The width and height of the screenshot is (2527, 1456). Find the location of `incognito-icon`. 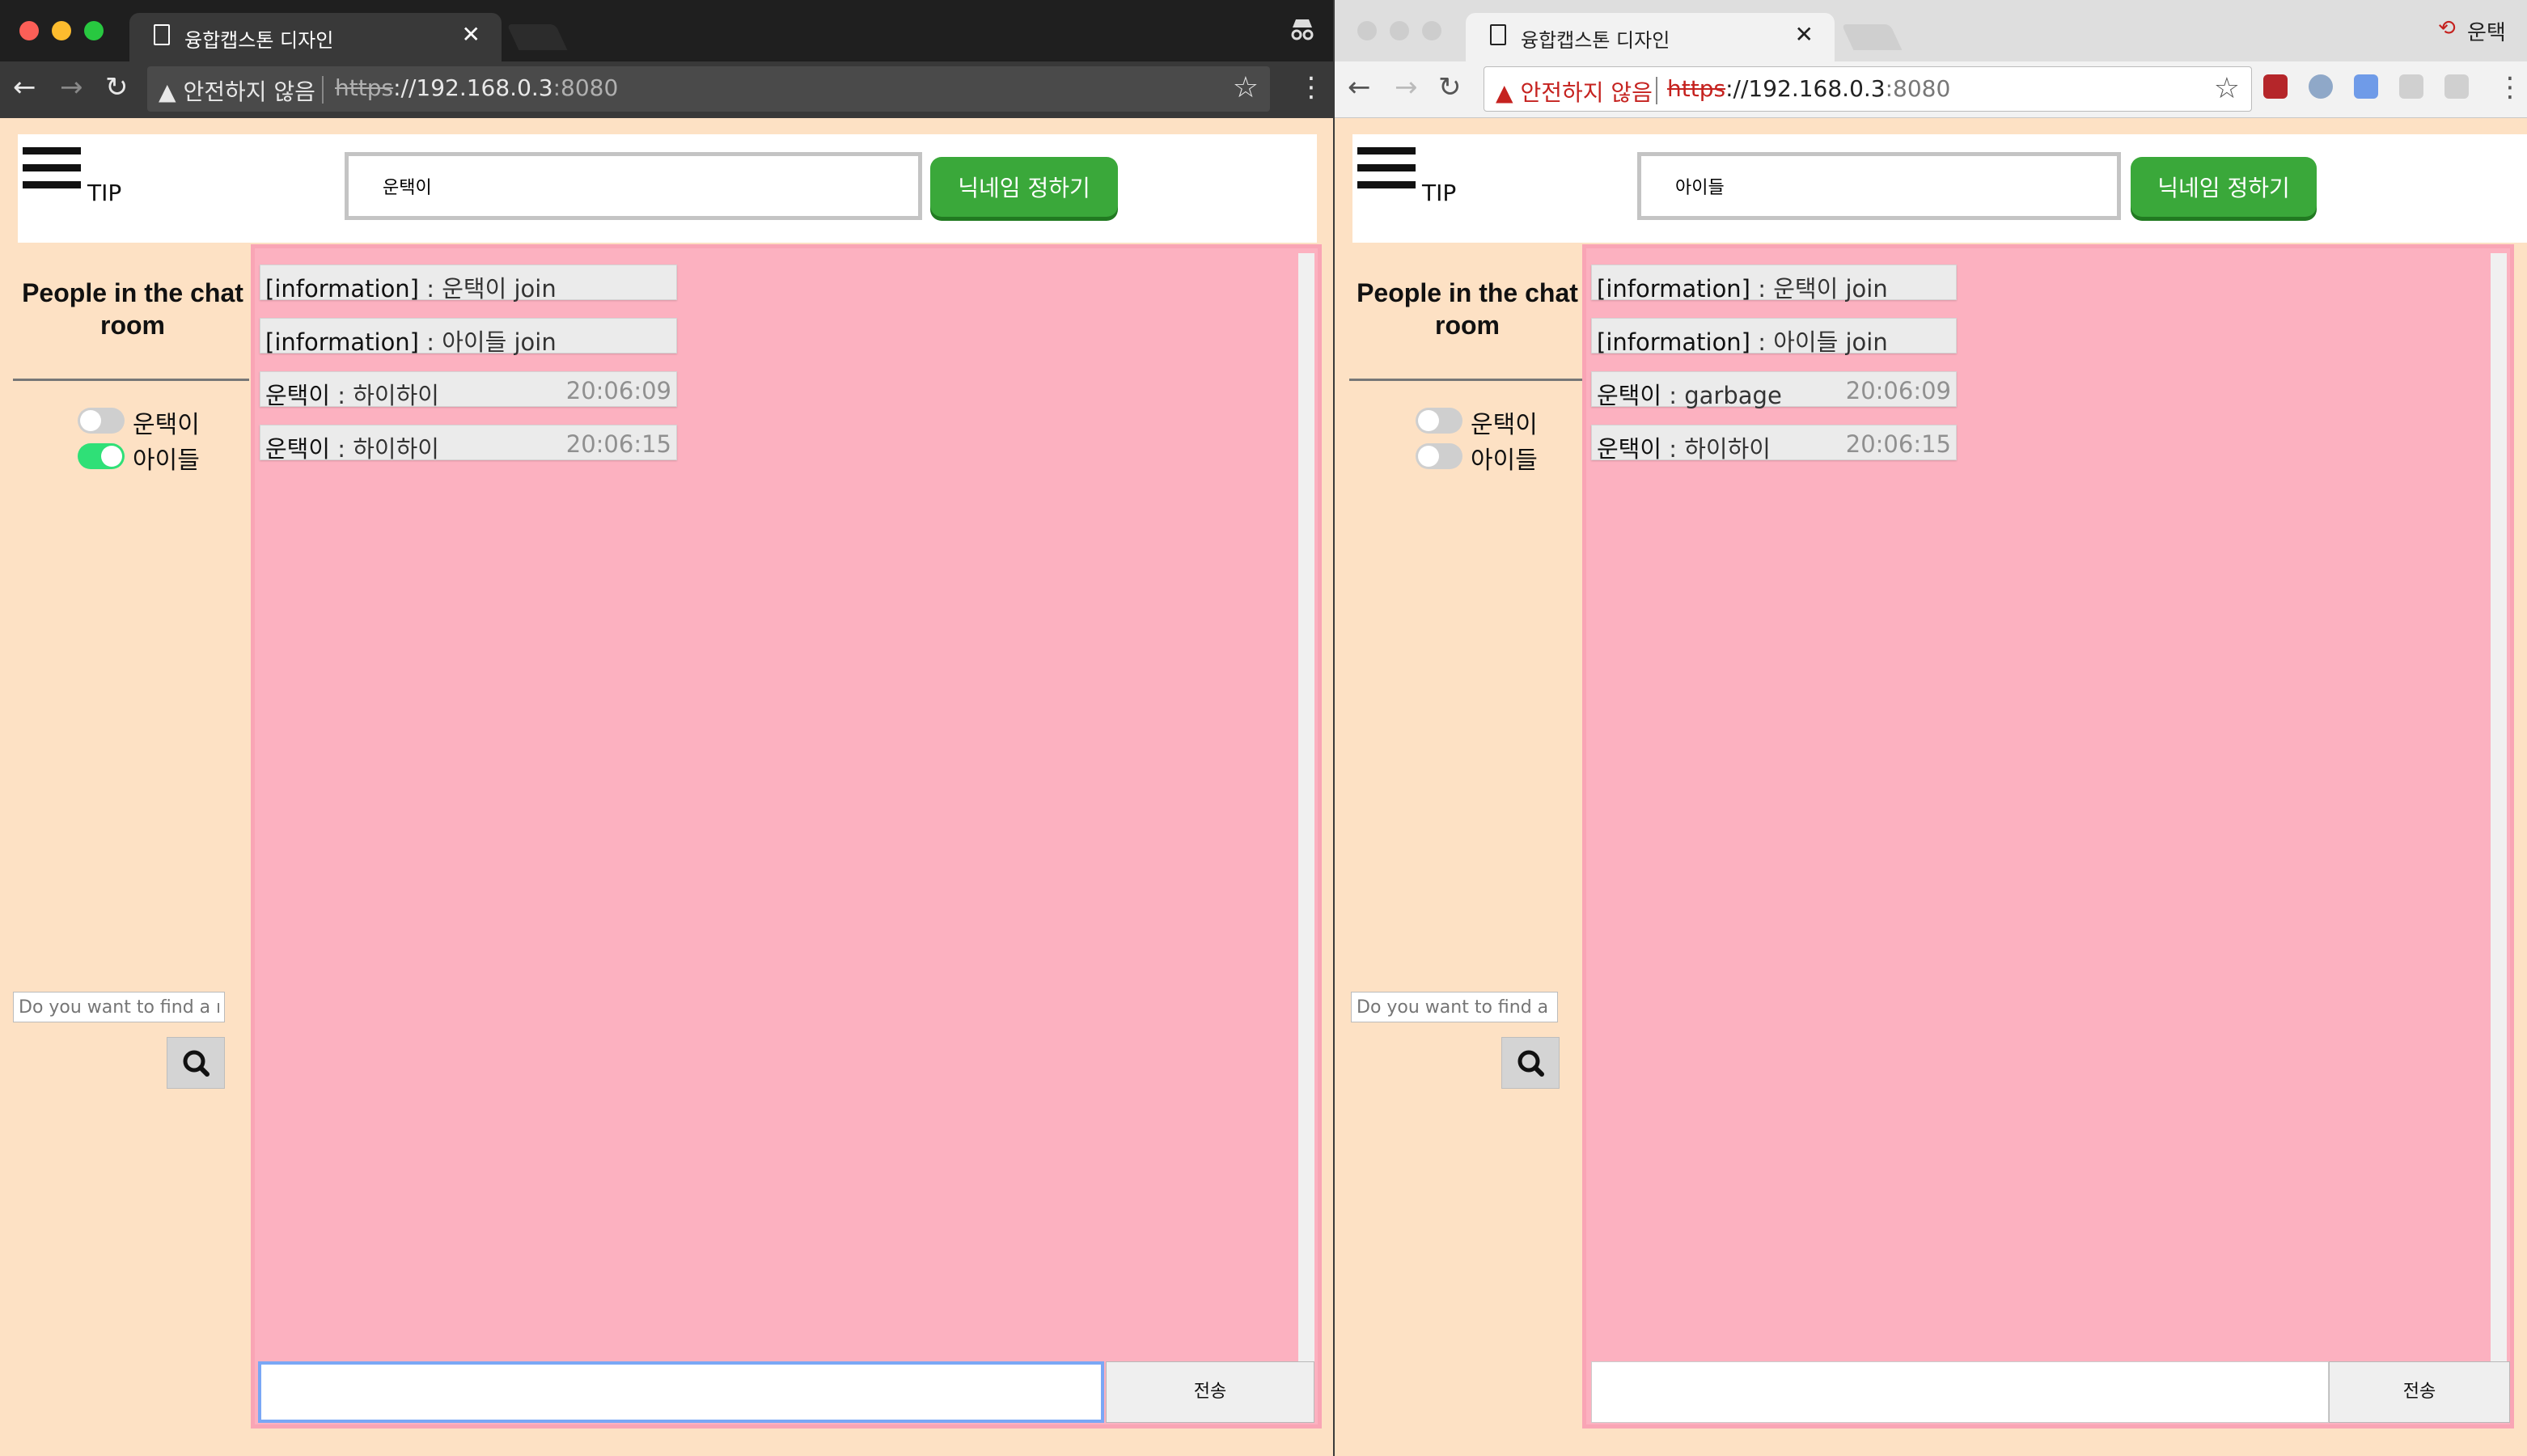

incognito-icon is located at coordinates (1303, 29).